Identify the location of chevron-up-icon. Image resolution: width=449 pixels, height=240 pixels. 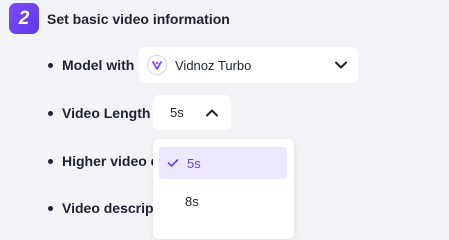
(212, 112).